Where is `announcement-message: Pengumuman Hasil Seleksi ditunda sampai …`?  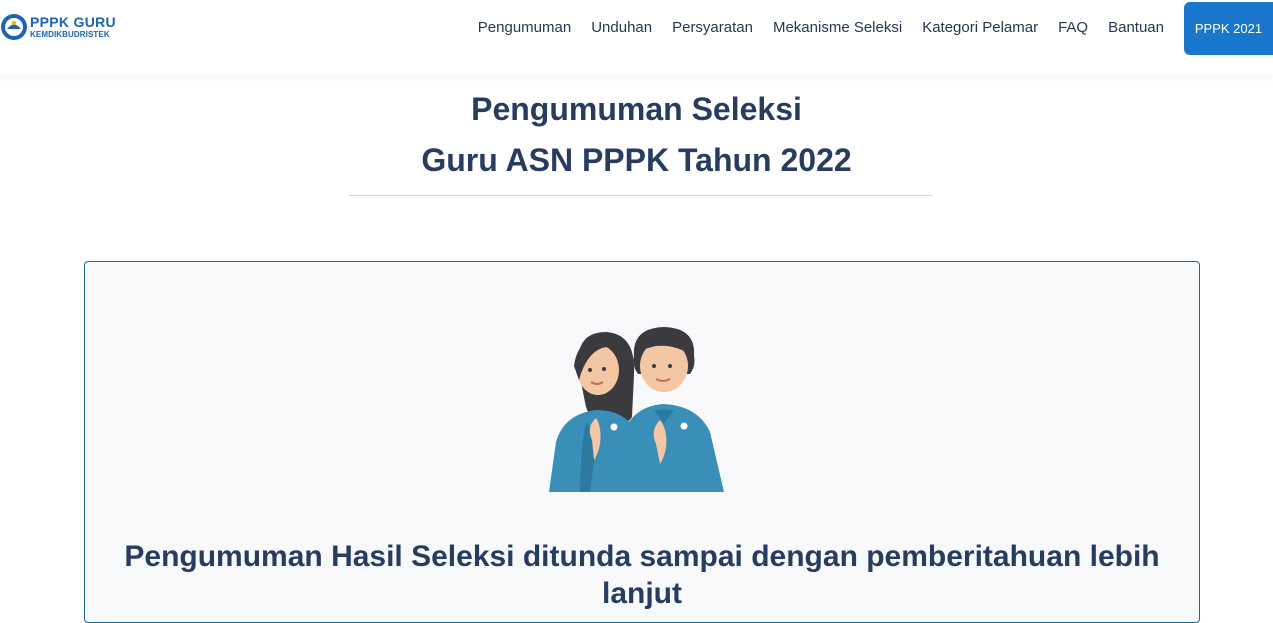
announcement-message: Pengumuman Hasil Seleksi ditunda sampai … is located at coordinates (642, 575).